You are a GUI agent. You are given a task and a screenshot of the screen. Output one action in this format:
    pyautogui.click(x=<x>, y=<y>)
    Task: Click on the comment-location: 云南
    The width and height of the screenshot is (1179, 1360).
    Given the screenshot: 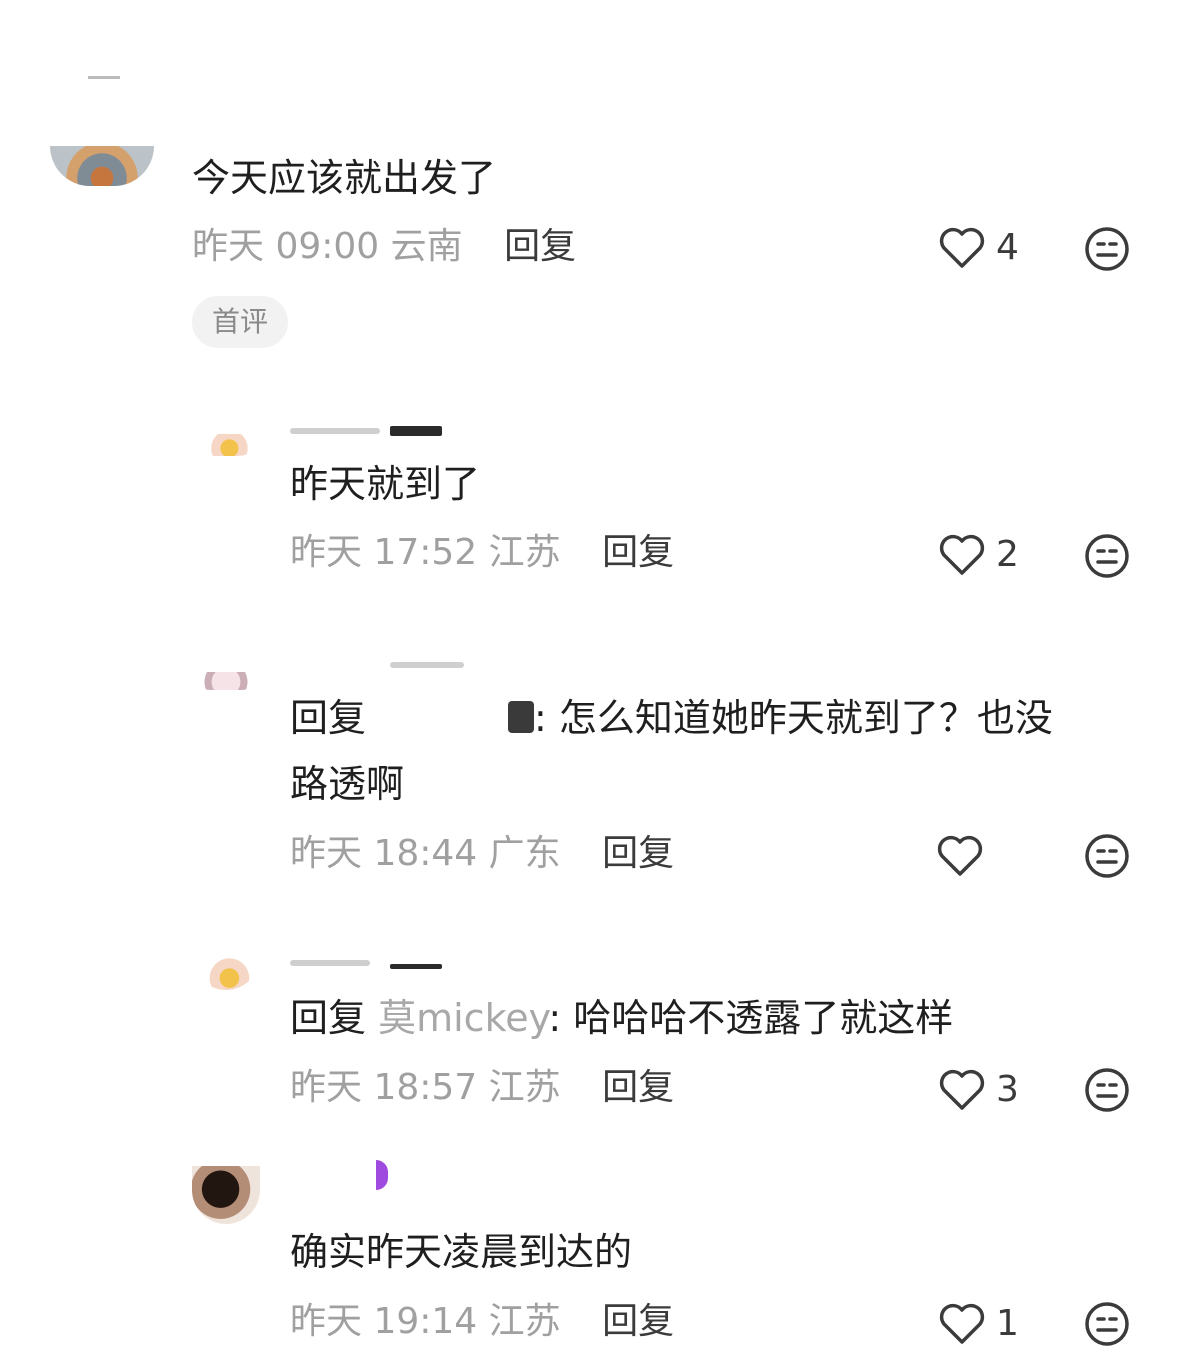 What is the action you would take?
    pyautogui.click(x=426, y=246)
    